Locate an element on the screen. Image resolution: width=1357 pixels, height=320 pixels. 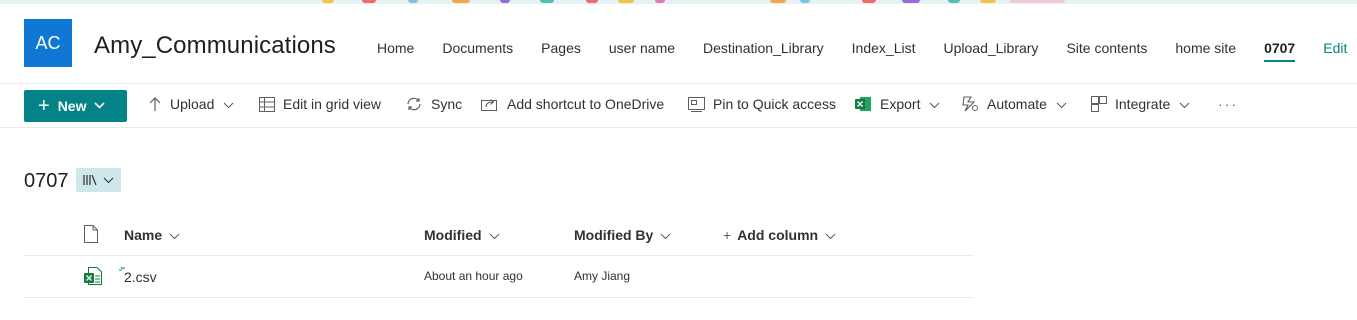
add-column-label: Add column is located at coordinates (778, 235).